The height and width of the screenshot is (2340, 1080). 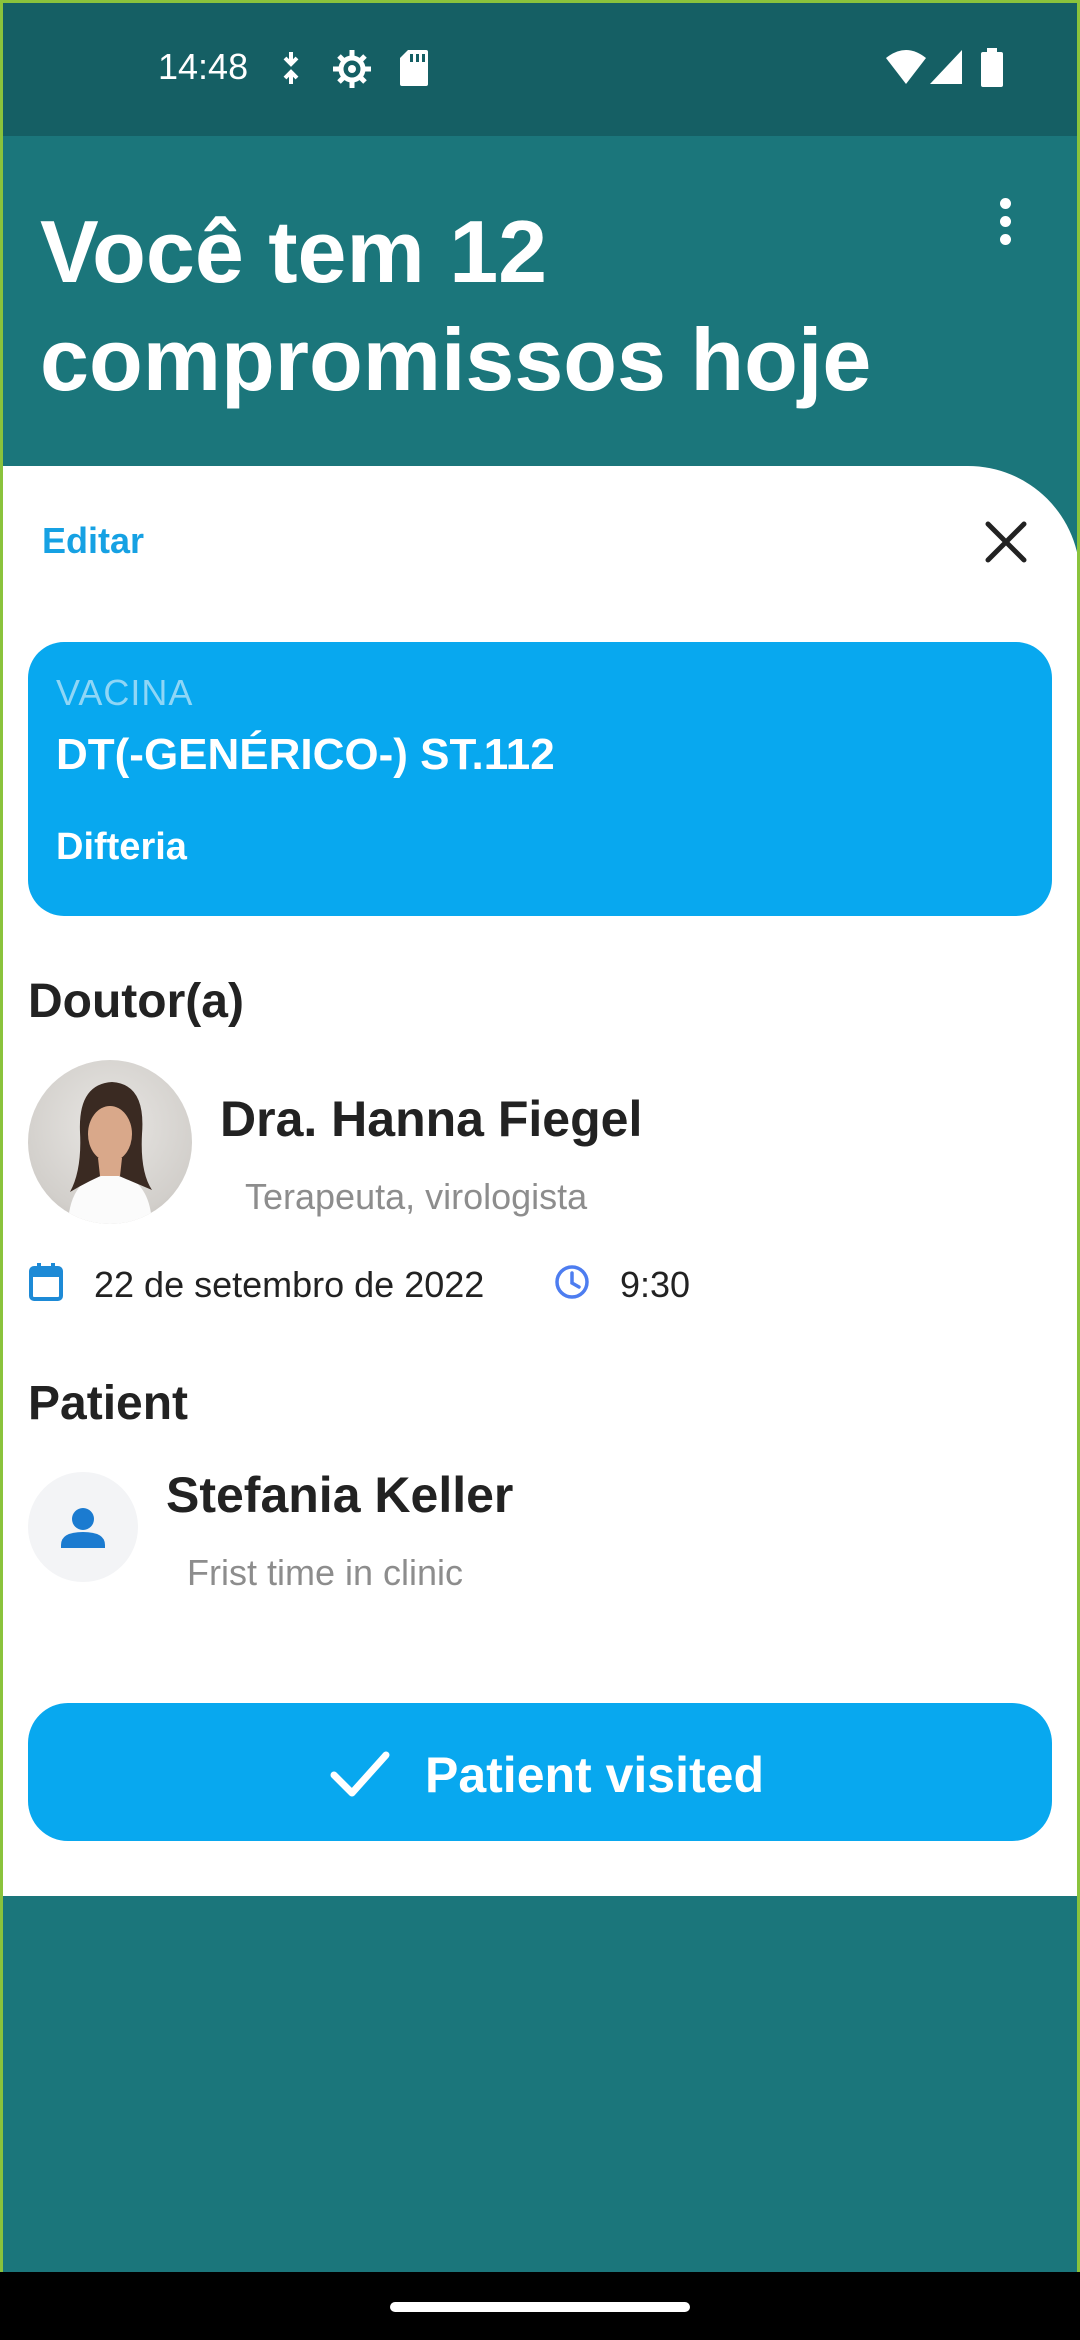 I want to click on appointment-date: 22 de setembro de 2022, so click(x=289, y=1284).